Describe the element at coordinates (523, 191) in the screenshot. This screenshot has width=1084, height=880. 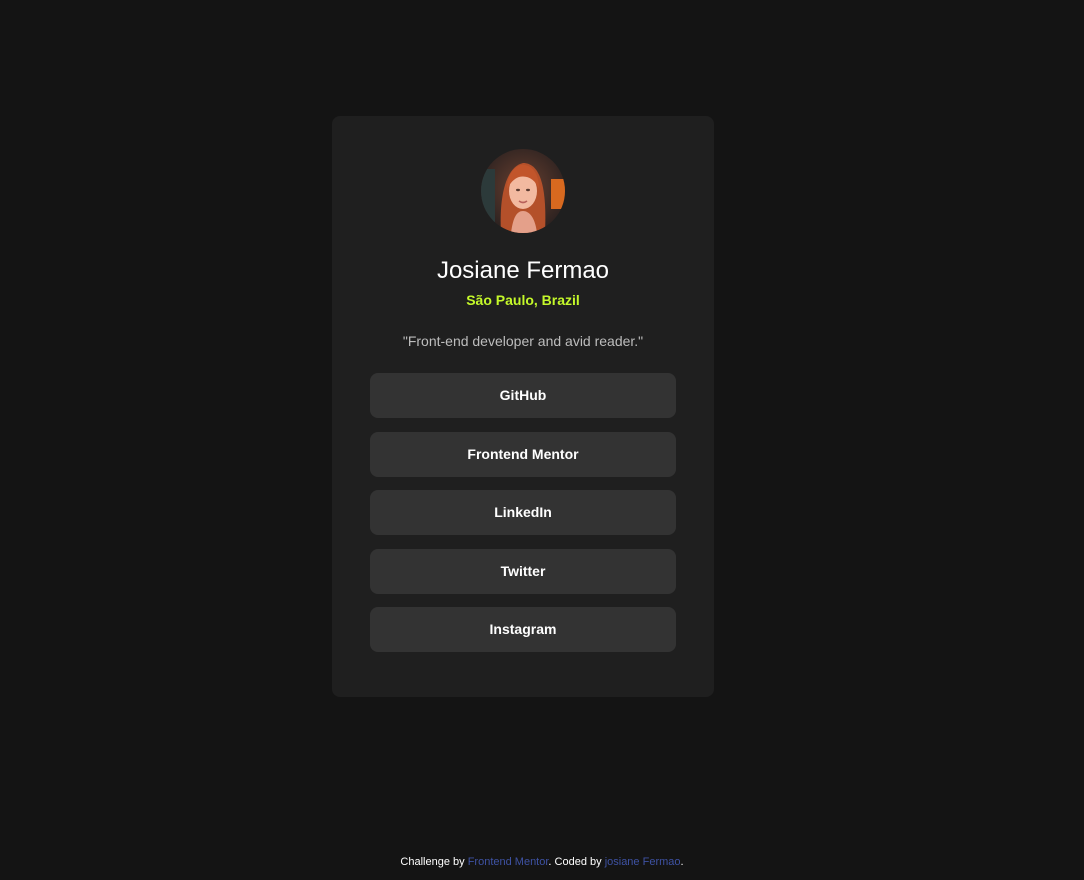
I see `avatar` at that location.